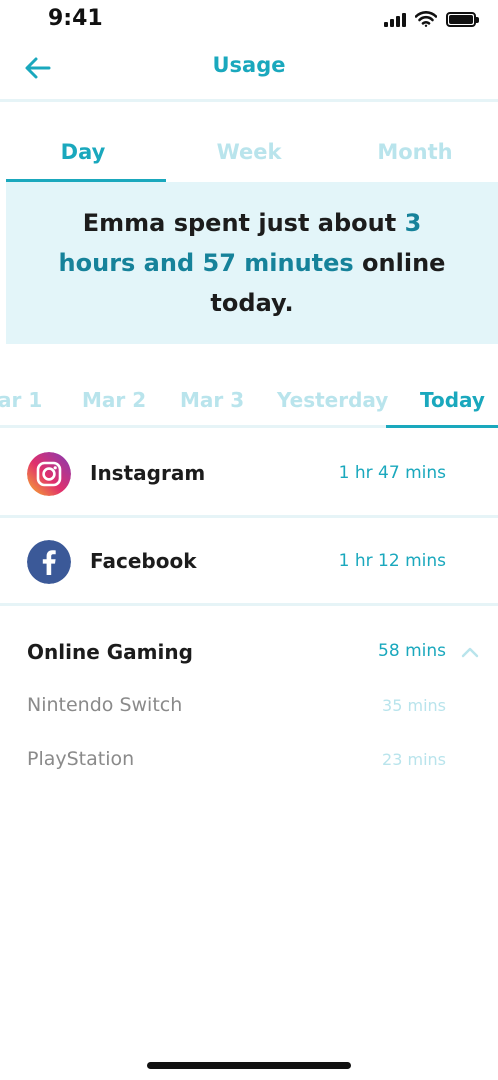 The width and height of the screenshot is (498, 1080). Describe the element at coordinates (392, 561) in the screenshot. I see `app-time-facebook: 1 hr 12 mins` at that location.